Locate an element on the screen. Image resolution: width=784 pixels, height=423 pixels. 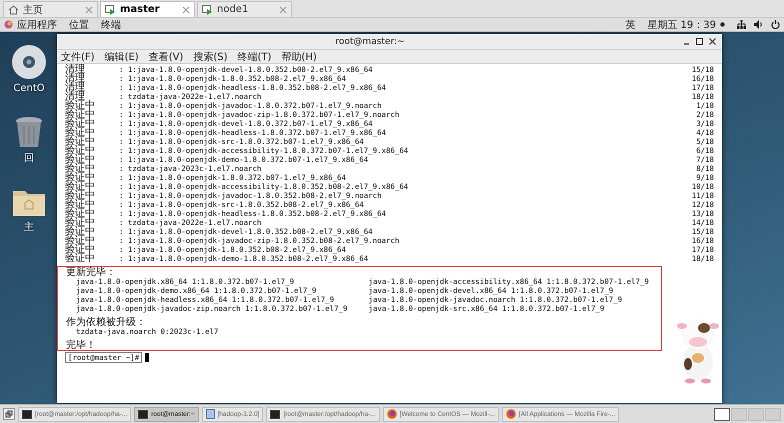
trash-icon is located at coordinates (29, 132).